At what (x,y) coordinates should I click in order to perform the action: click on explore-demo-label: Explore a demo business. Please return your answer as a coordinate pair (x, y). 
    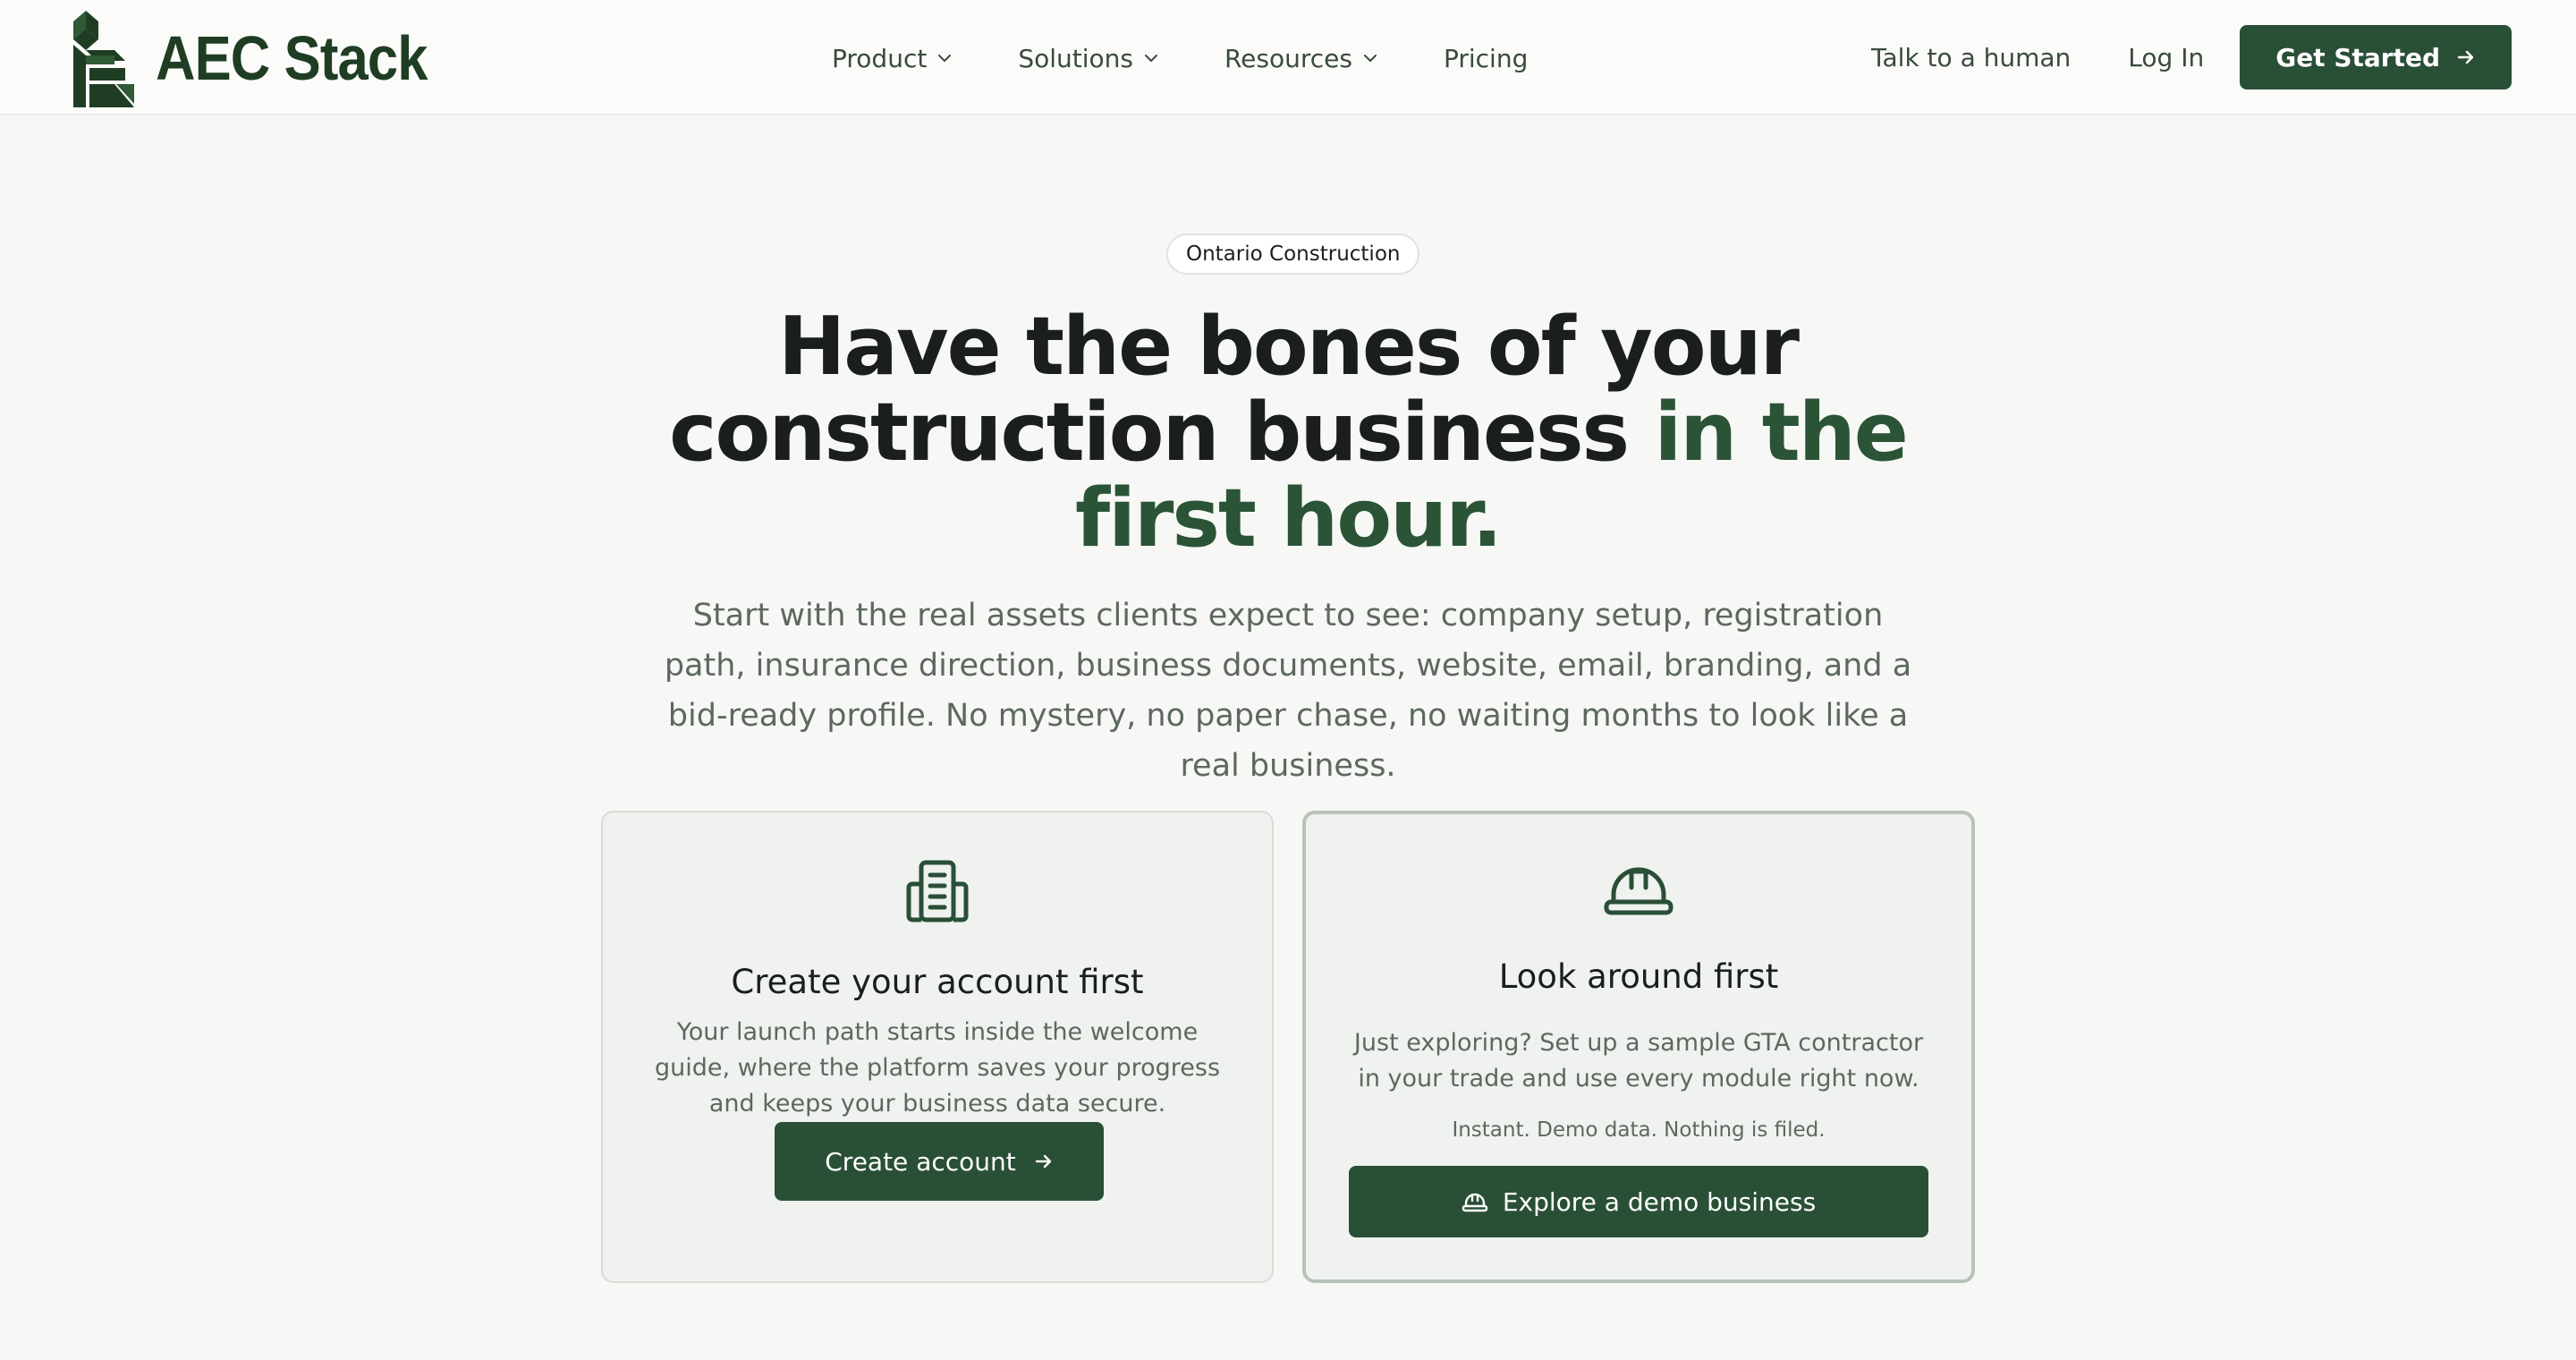
    Looking at the image, I should click on (1659, 1202).